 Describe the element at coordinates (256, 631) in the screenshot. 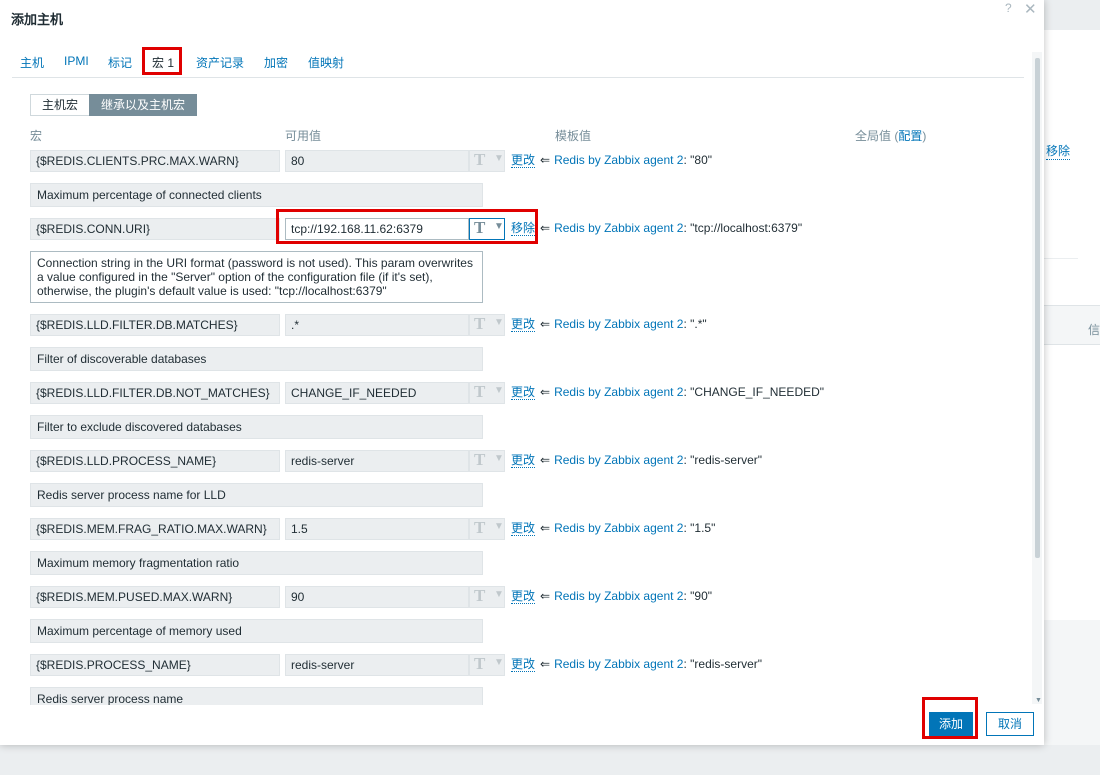

I see `macro-description: Maximum percentage of memory used` at that location.